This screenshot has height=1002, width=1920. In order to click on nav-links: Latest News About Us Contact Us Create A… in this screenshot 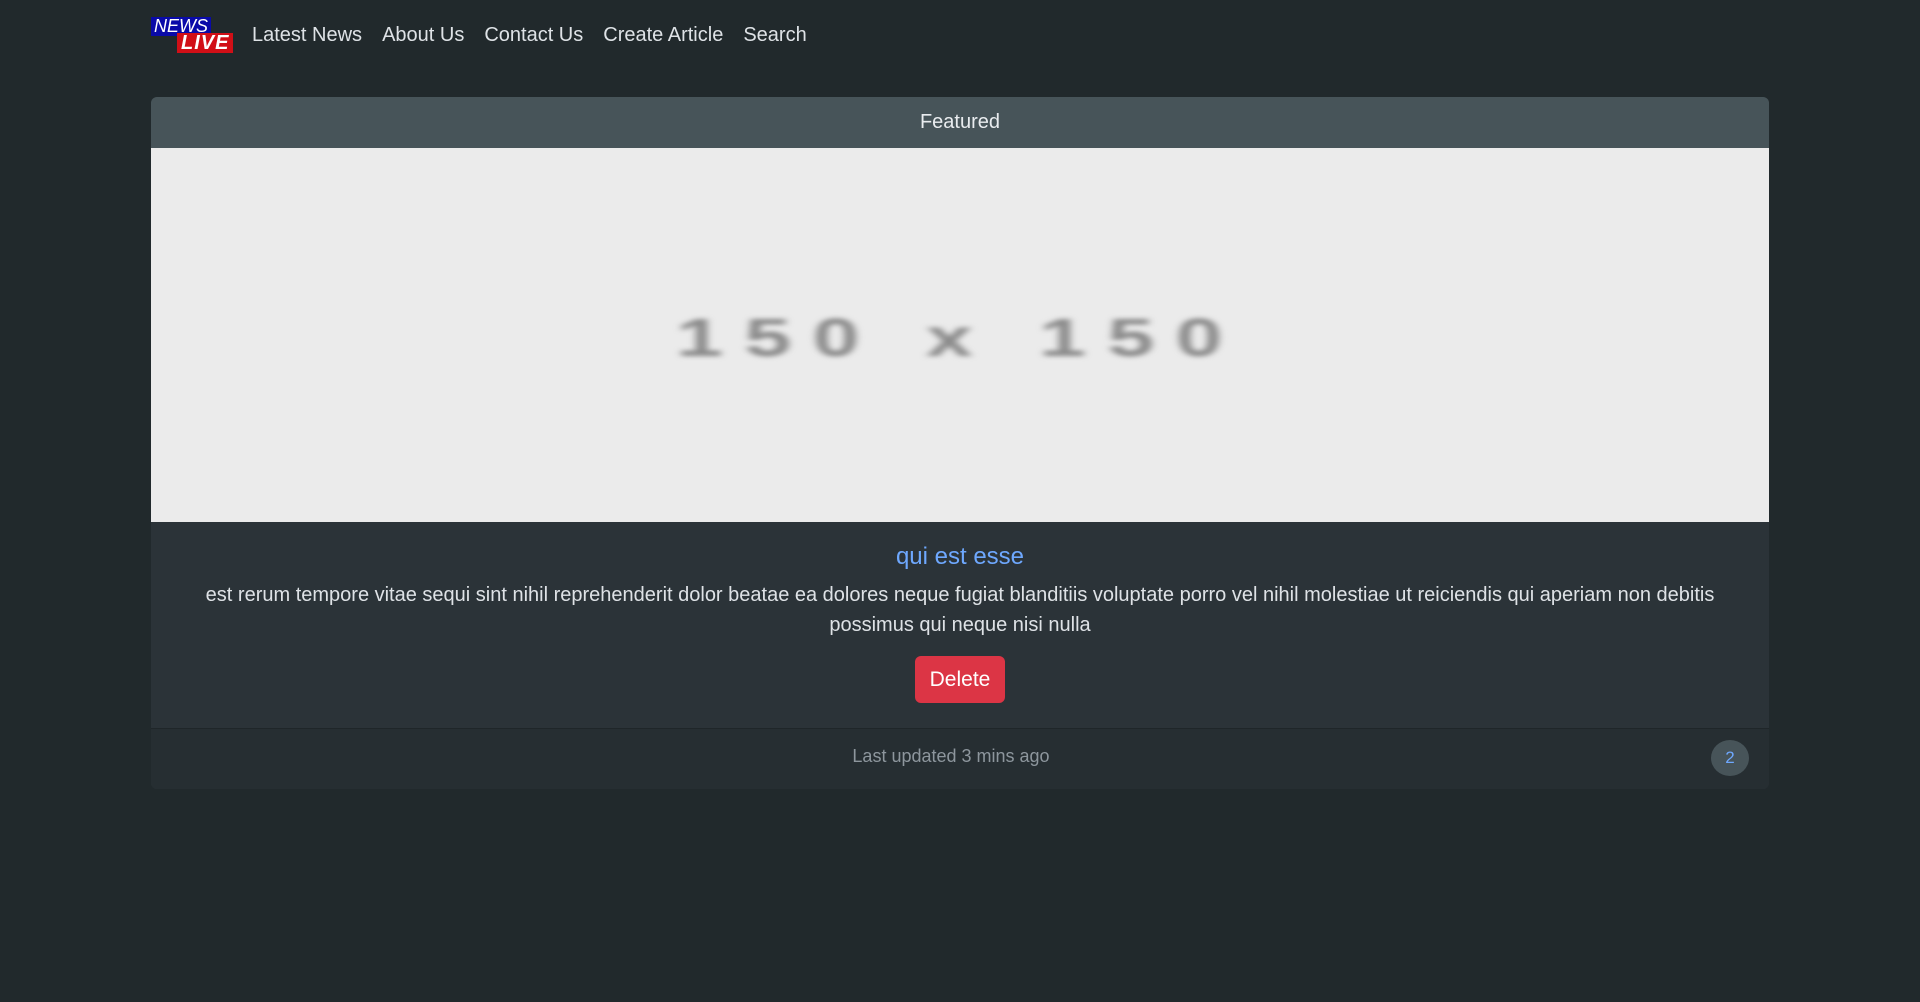, I will do `click(534, 35)`.